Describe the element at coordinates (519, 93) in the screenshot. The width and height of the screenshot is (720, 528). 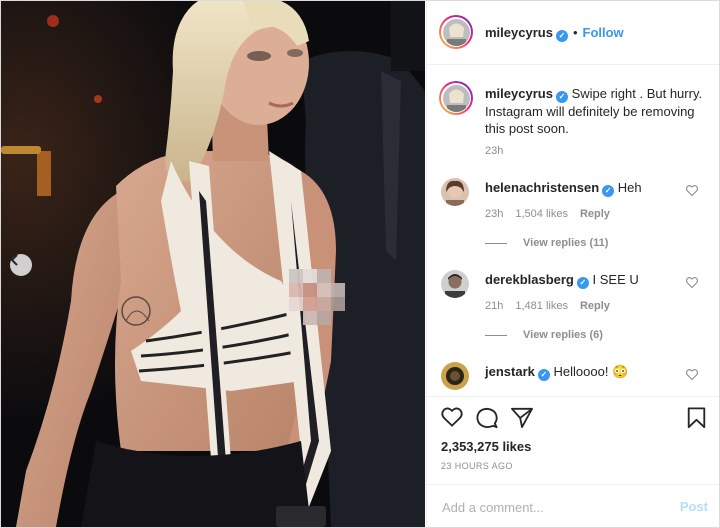
I see `caption-username: mileycyrus` at that location.